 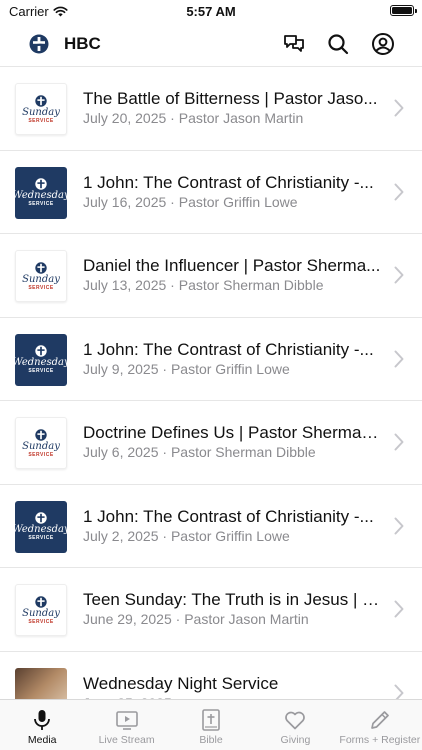 I want to click on tab-live-stream: Live Stream, so click(x=126, y=725).